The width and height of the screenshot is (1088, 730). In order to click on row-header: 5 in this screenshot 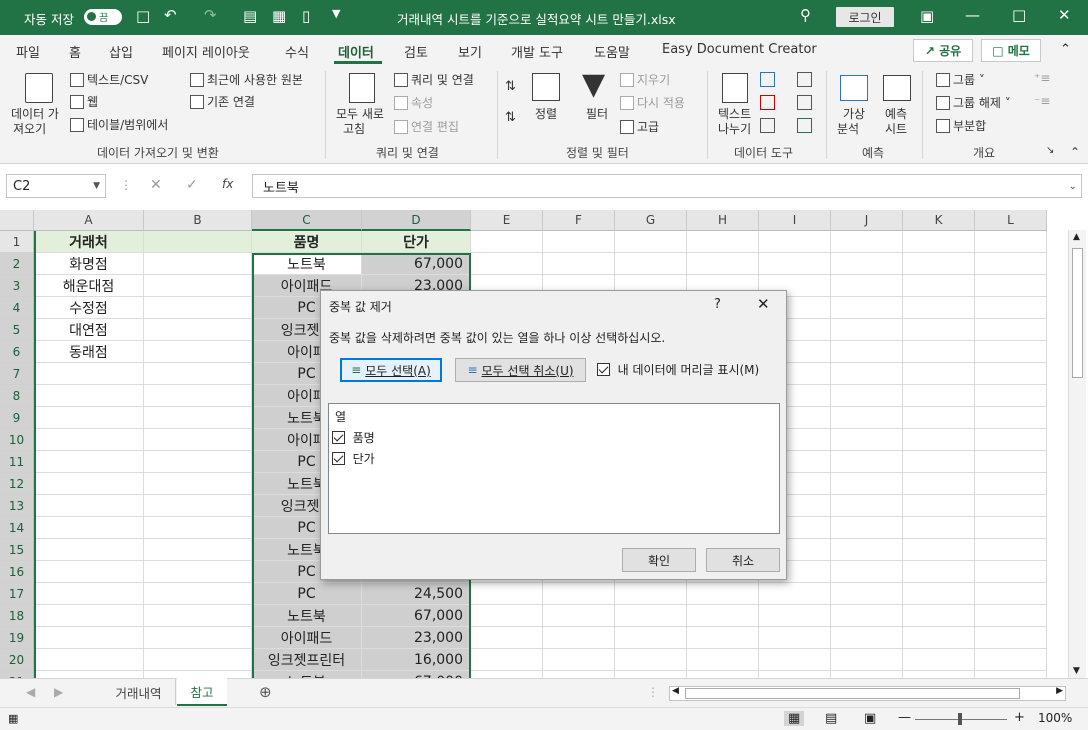, I will do `click(17, 330)`.